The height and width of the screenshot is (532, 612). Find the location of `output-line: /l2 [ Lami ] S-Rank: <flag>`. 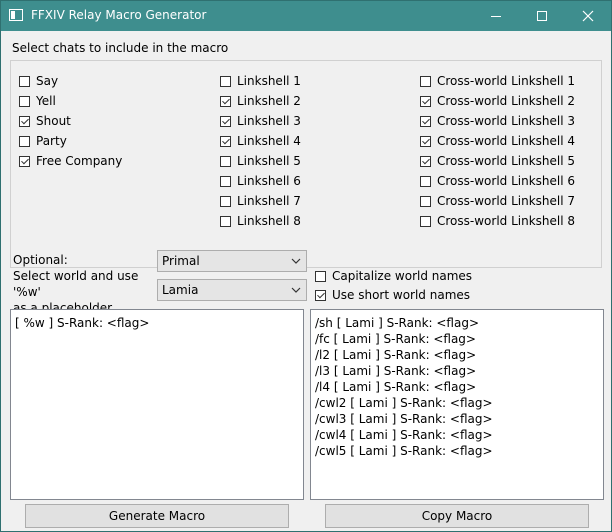

output-line: /l2 [ Lami ] S-Rank: <flag> is located at coordinates (396, 355).